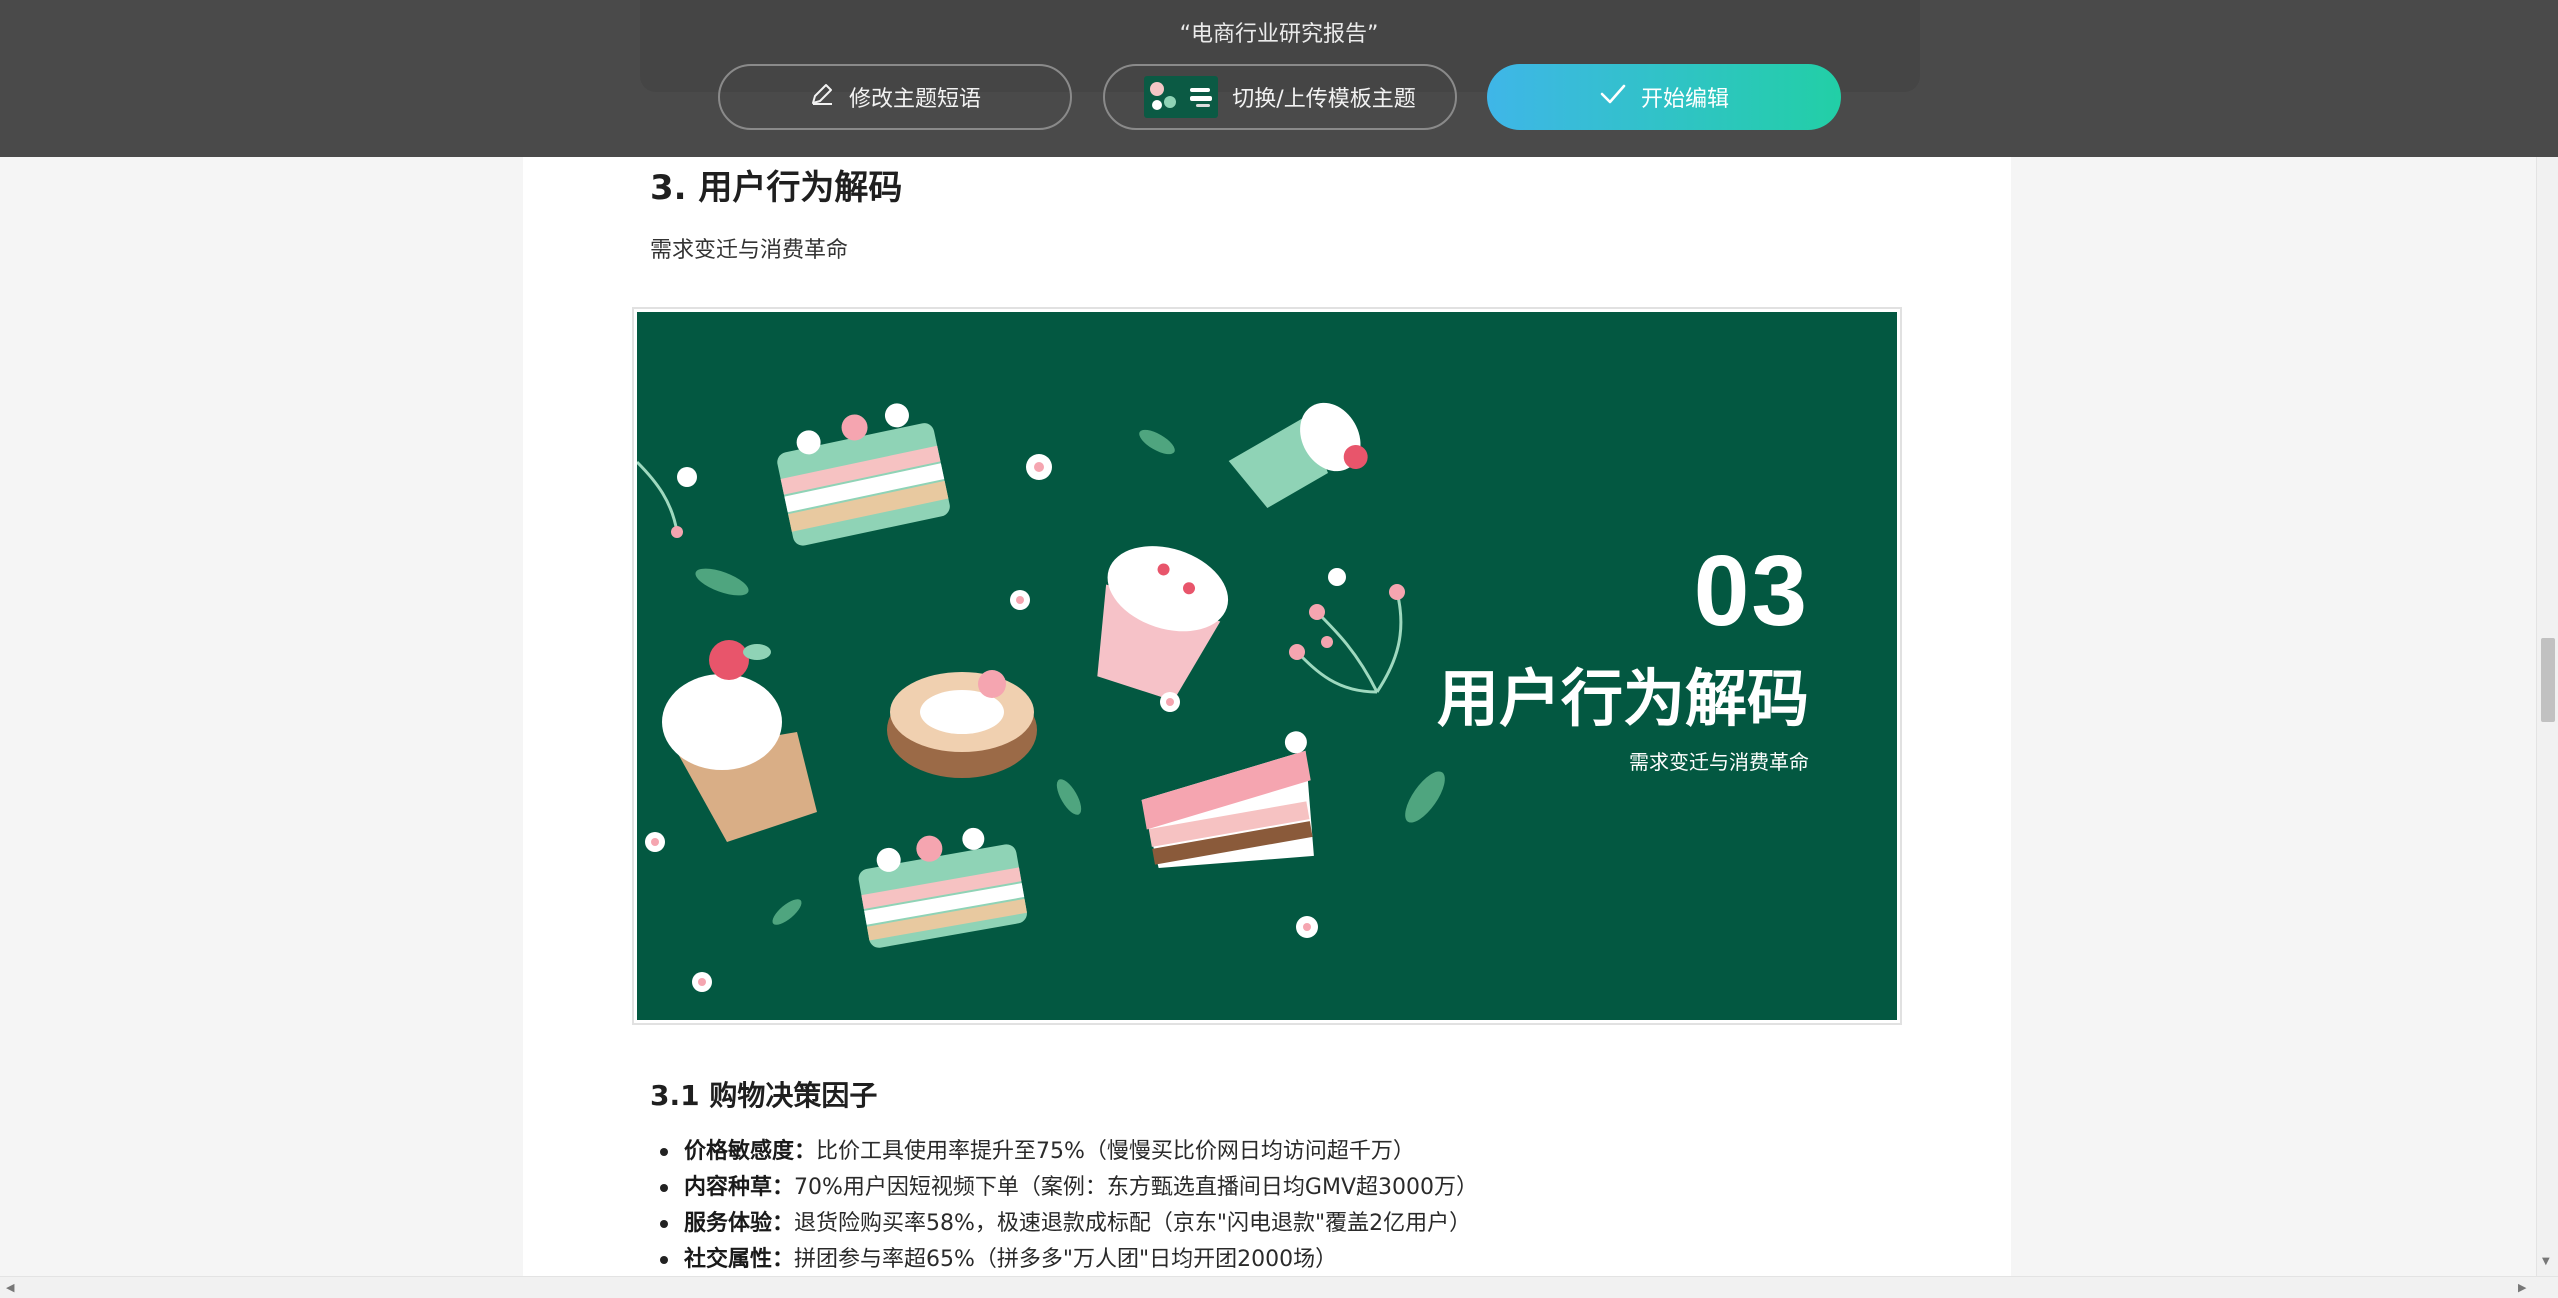 The width and height of the screenshot is (2558, 1298). I want to click on list-item-label: 价格敏感度：, so click(750, 1151).